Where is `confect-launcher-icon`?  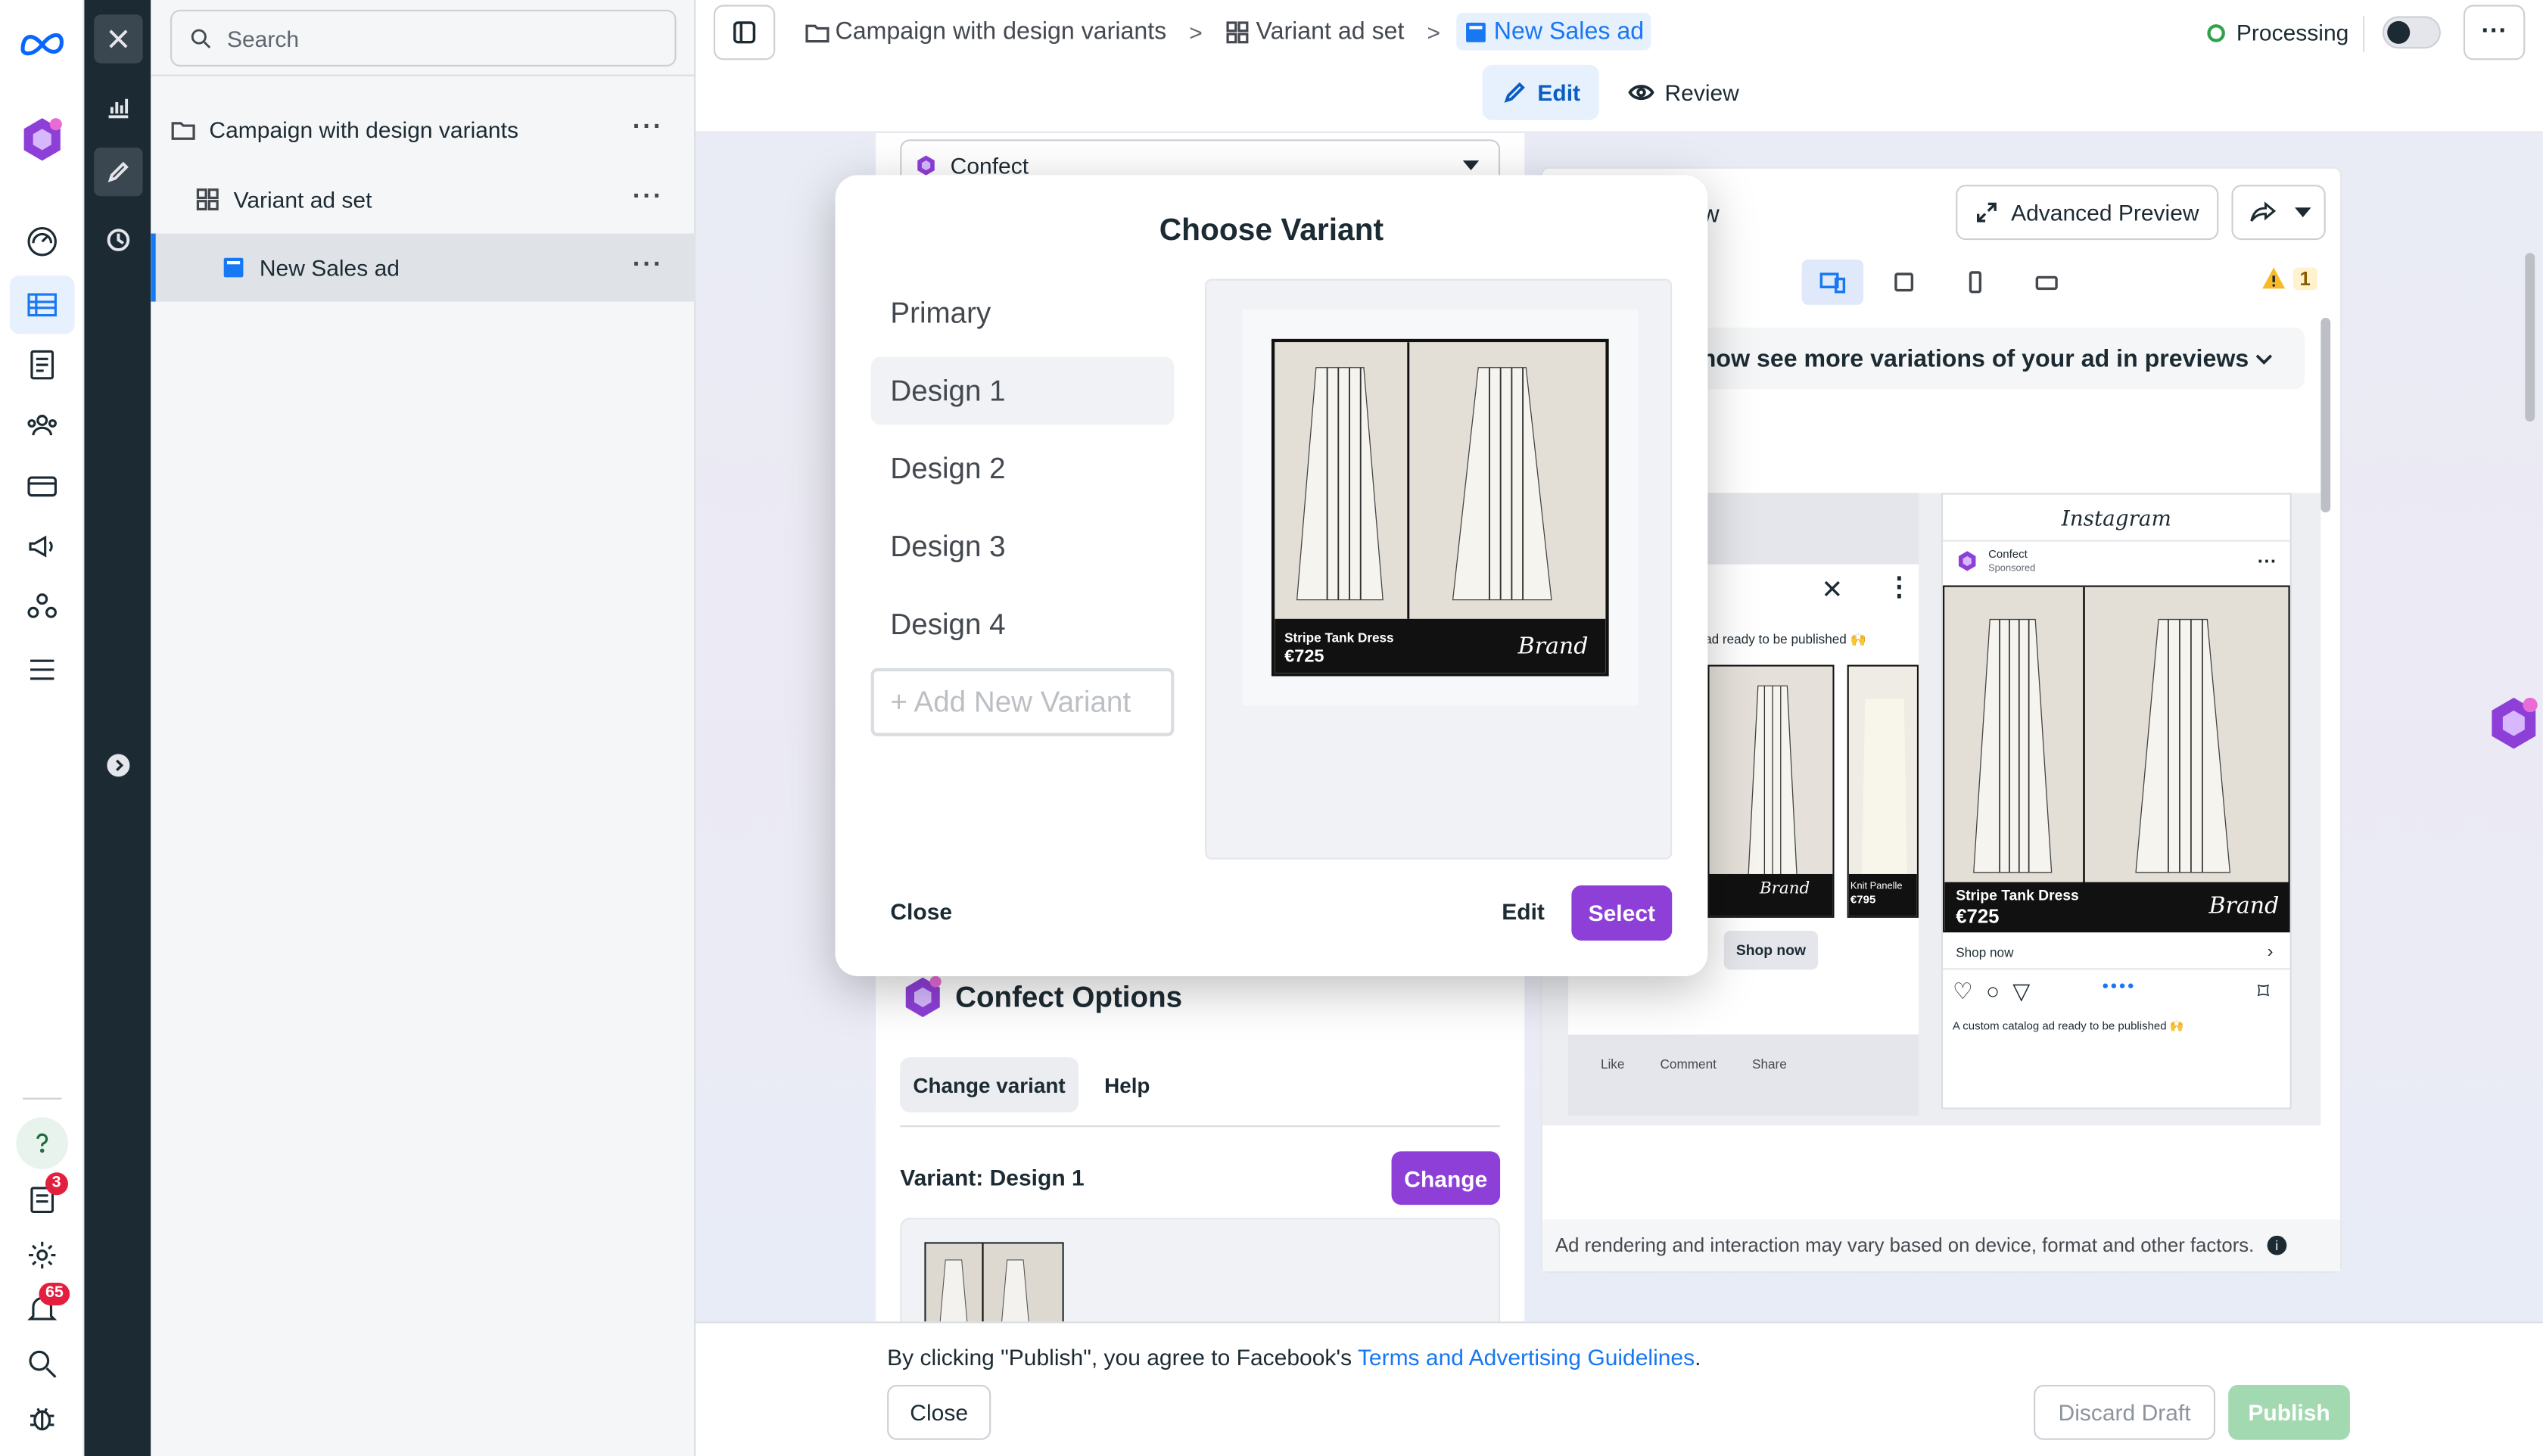 confect-launcher-icon is located at coordinates (2514, 723).